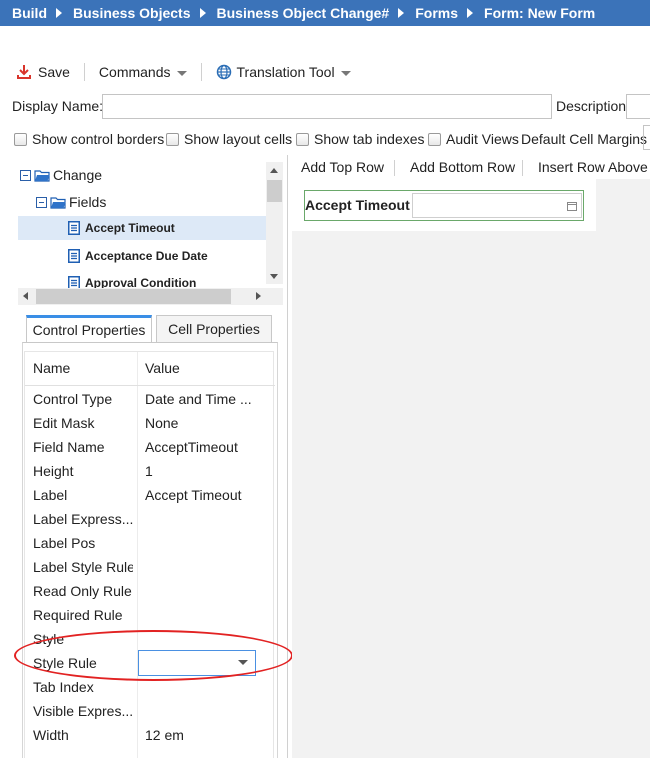  Describe the element at coordinates (172, 139) in the screenshot. I see `show-layout-cells-checkbox` at that location.